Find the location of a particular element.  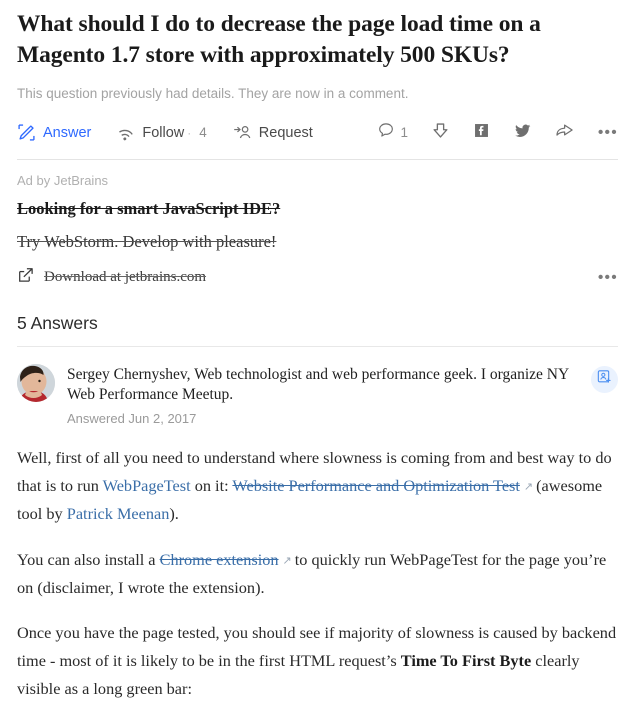

follow-button: Follow · 4 is located at coordinates (162, 133).